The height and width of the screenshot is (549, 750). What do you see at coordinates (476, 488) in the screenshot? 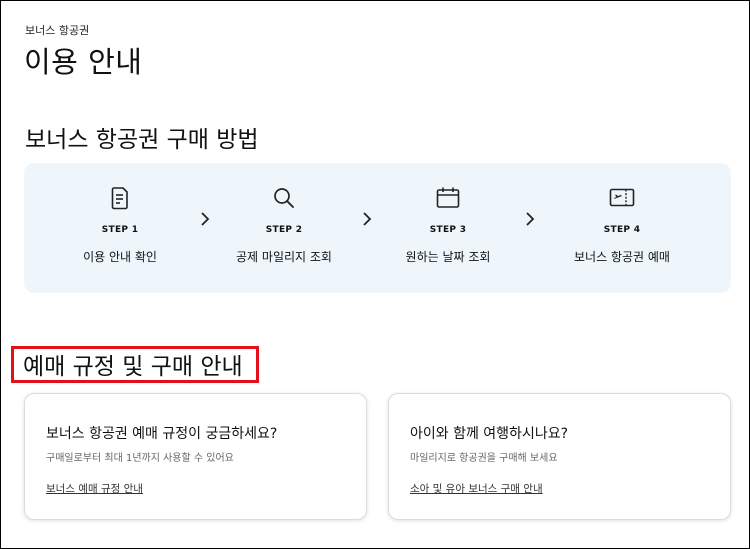
I see `child-infant-bonus-link: 소아 및 유아 보너스 구매 안내` at bounding box center [476, 488].